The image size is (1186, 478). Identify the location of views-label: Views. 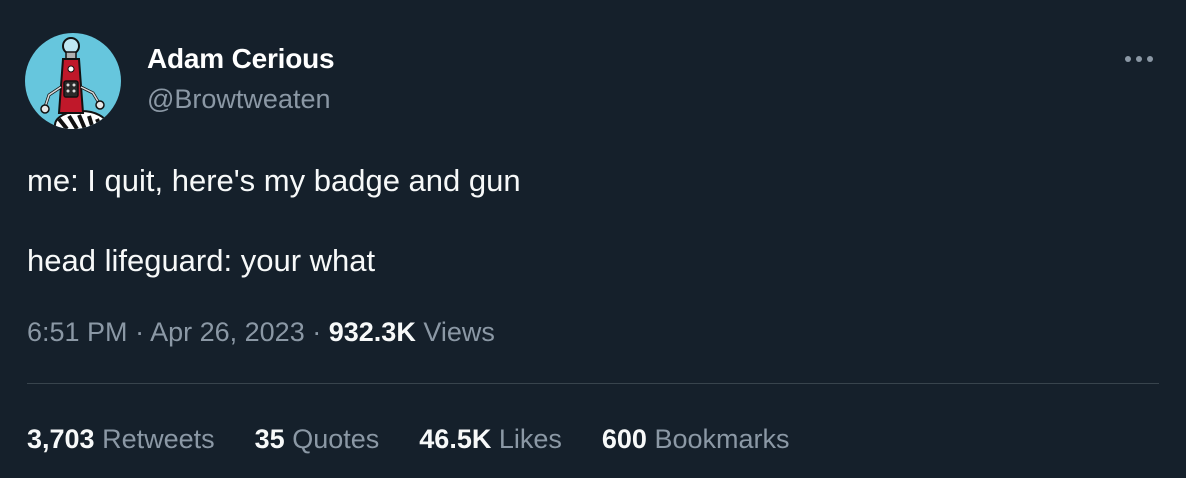
(459, 332).